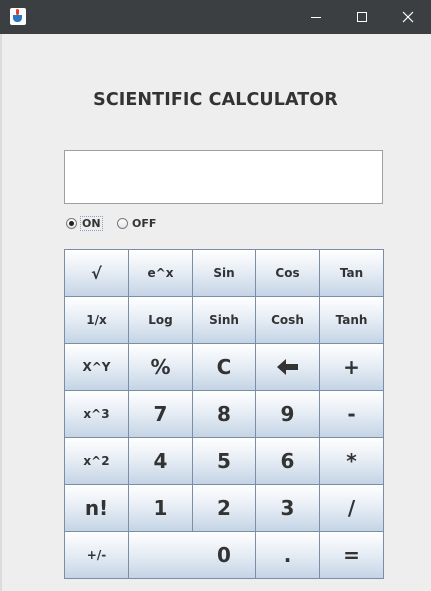  I want to click on clear-button: C, so click(224, 367).